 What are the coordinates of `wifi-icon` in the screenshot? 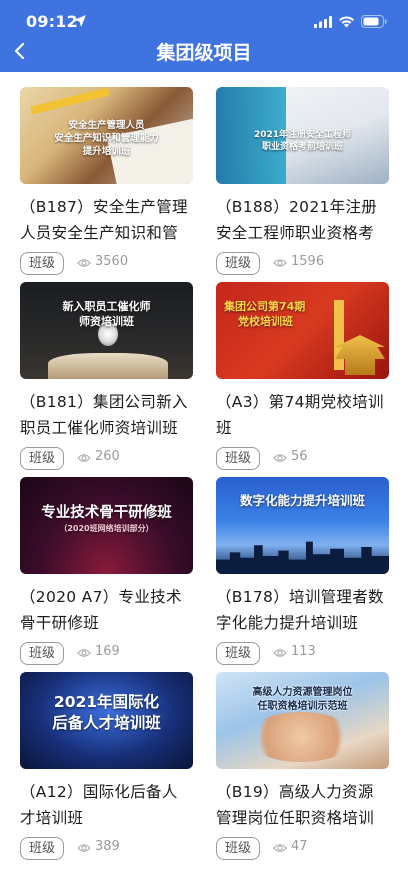 It's located at (346, 22).